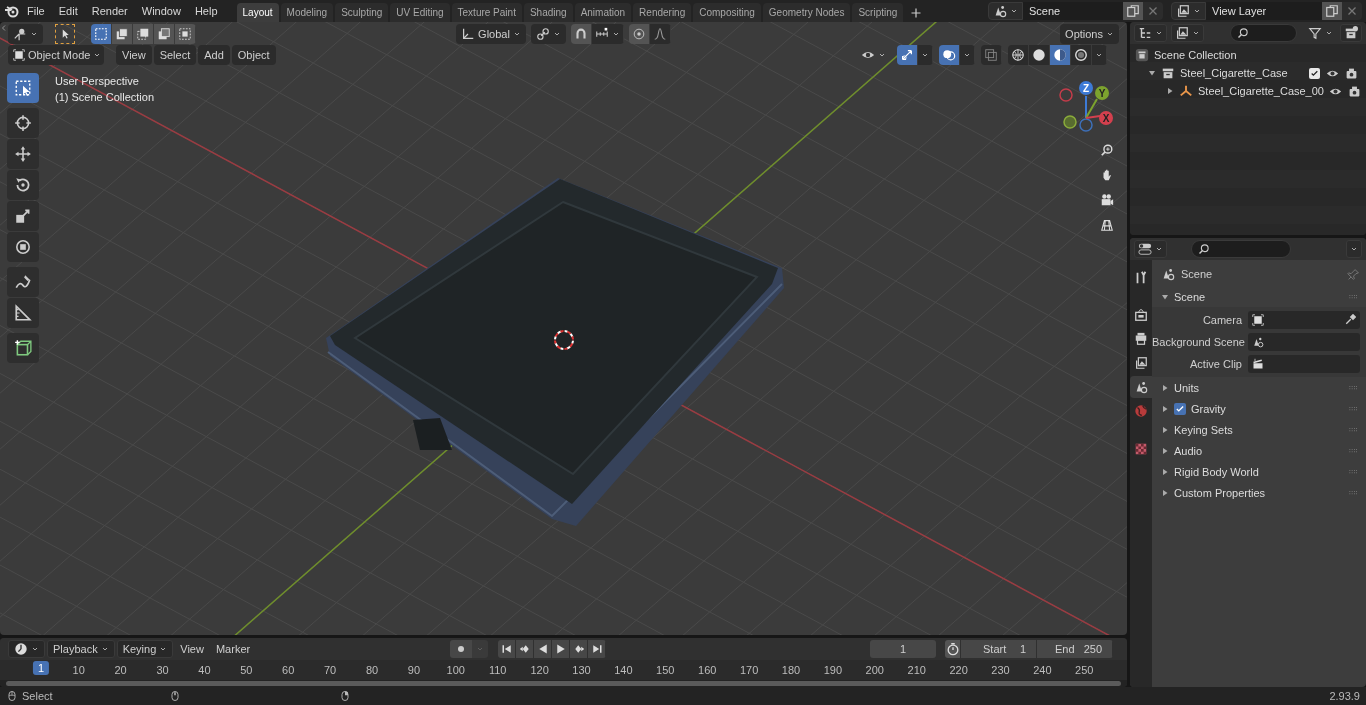  I want to click on outliner-item: Steel_Cigarette_Case_00, so click(1261, 91).